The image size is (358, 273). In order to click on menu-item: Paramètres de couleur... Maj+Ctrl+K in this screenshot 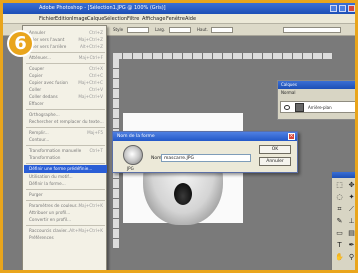, I will do `click(66, 206)`.